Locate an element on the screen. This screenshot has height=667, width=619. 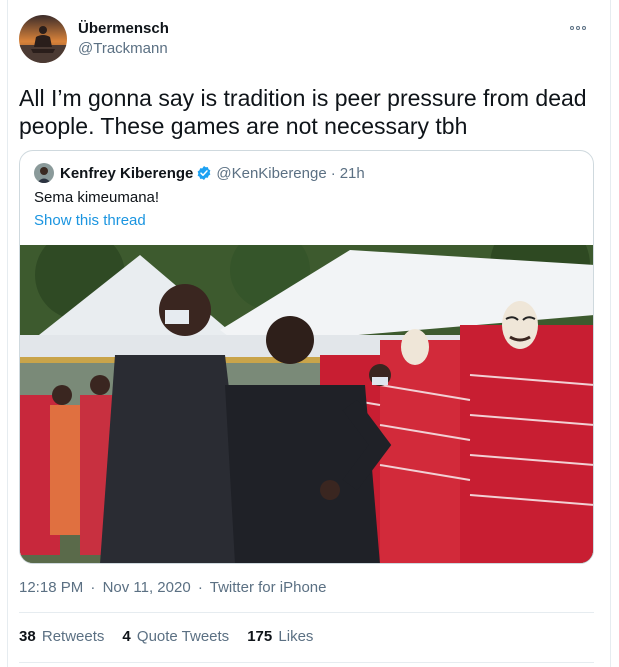
likes-label: Likes is located at coordinates (296, 636).